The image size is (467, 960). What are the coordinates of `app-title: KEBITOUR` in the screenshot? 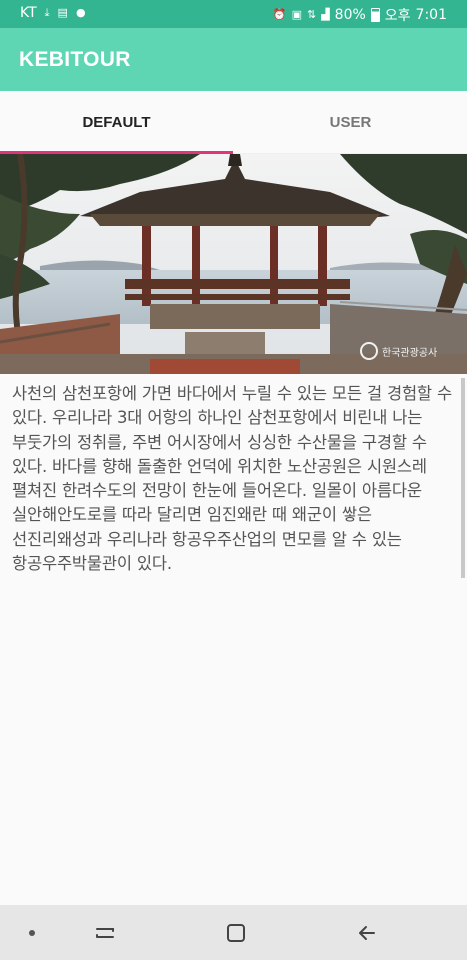 It's located at (75, 59).